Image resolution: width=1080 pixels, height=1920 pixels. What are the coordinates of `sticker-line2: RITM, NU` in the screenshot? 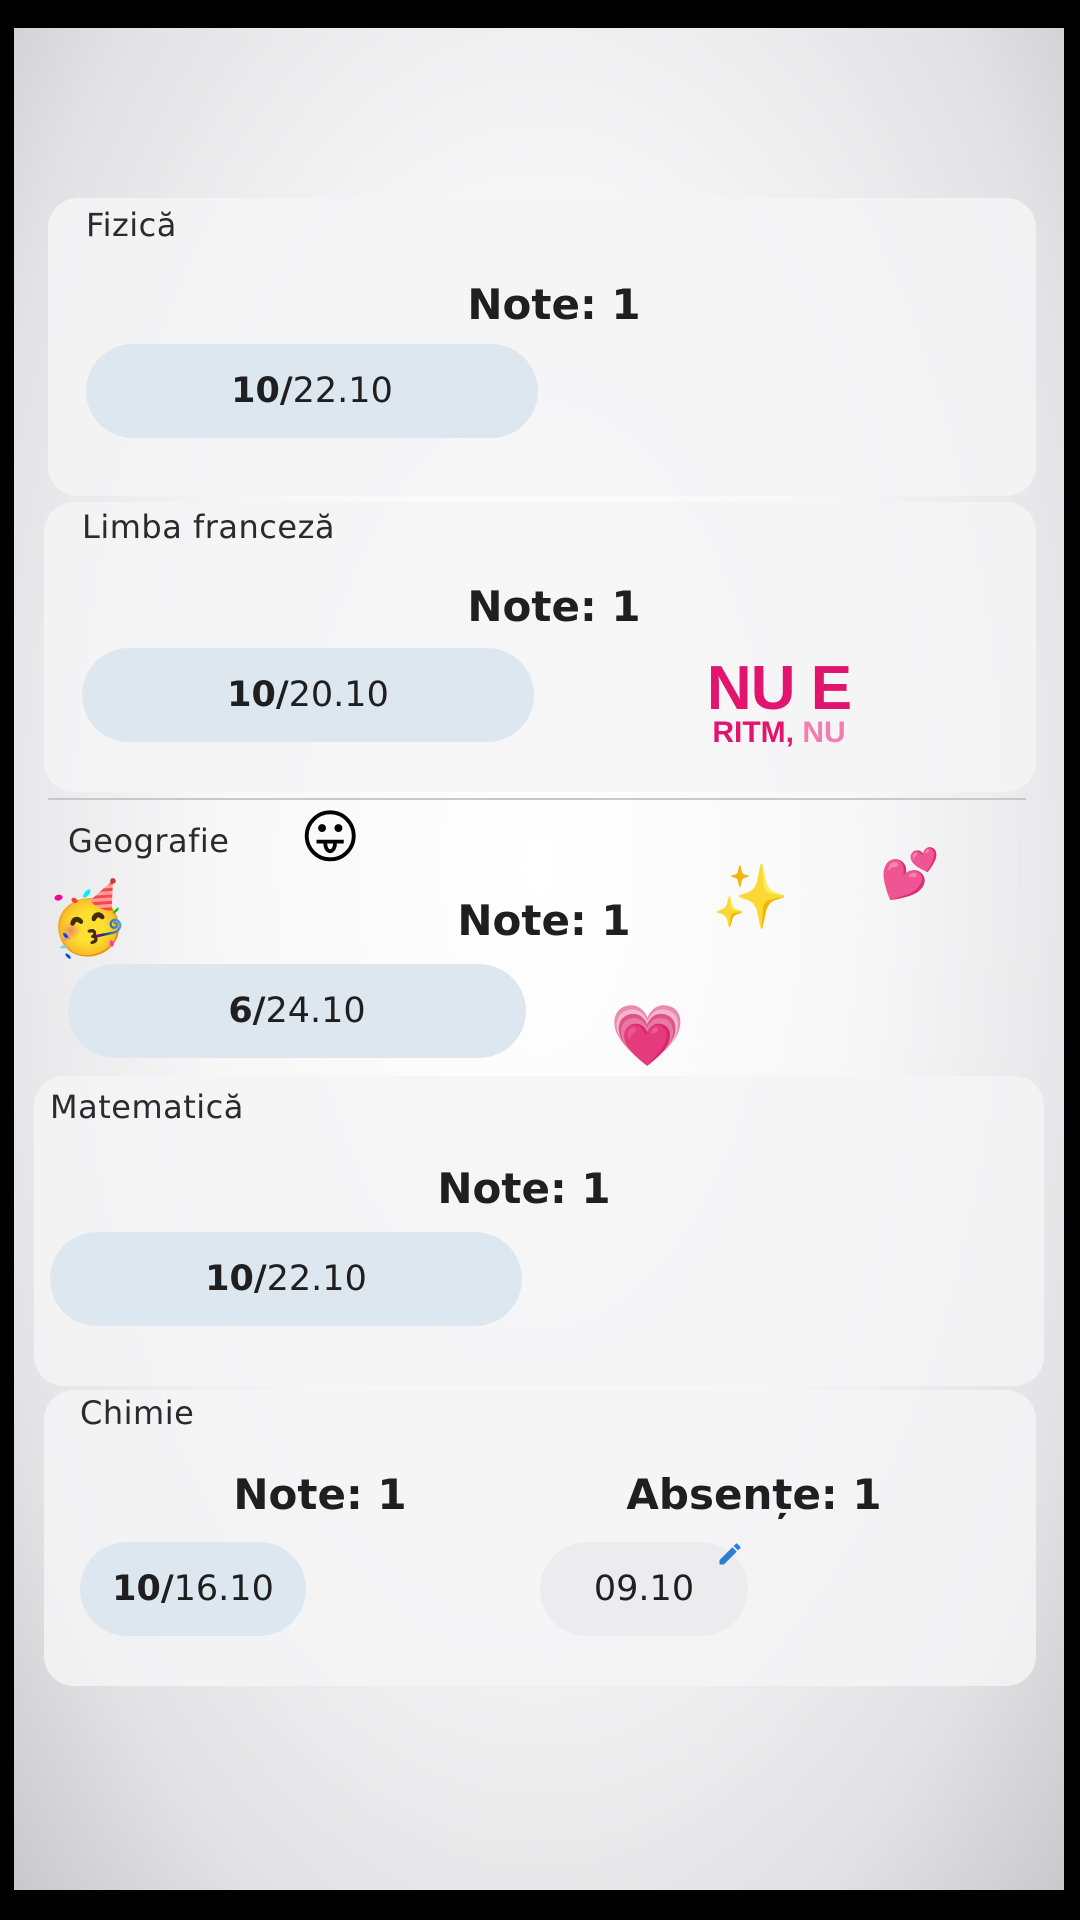 It's located at (779, 732).